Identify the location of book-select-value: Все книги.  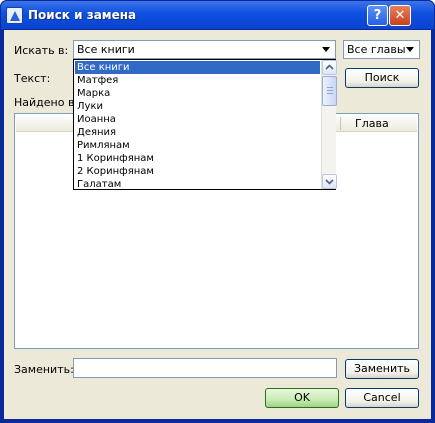
(106, 49).